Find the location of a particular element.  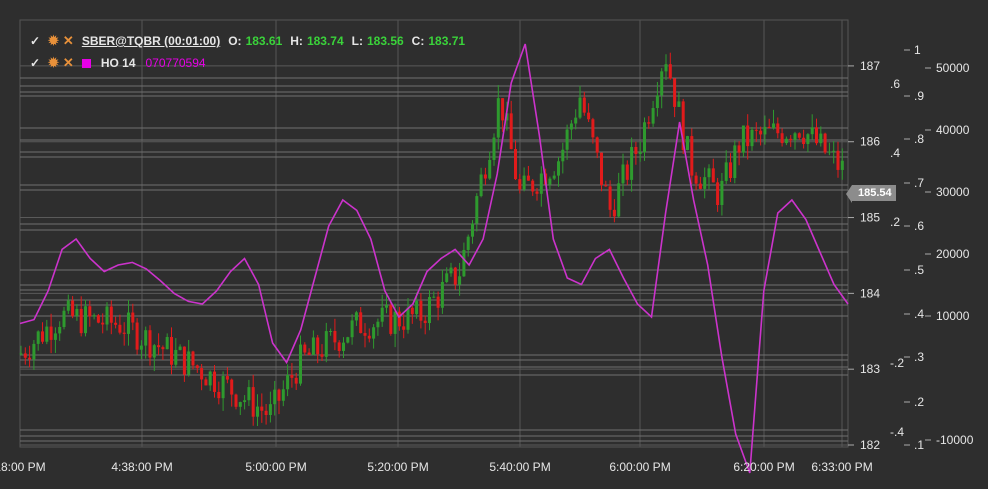

color-swatch-icon is located at coordinates (86, 63).